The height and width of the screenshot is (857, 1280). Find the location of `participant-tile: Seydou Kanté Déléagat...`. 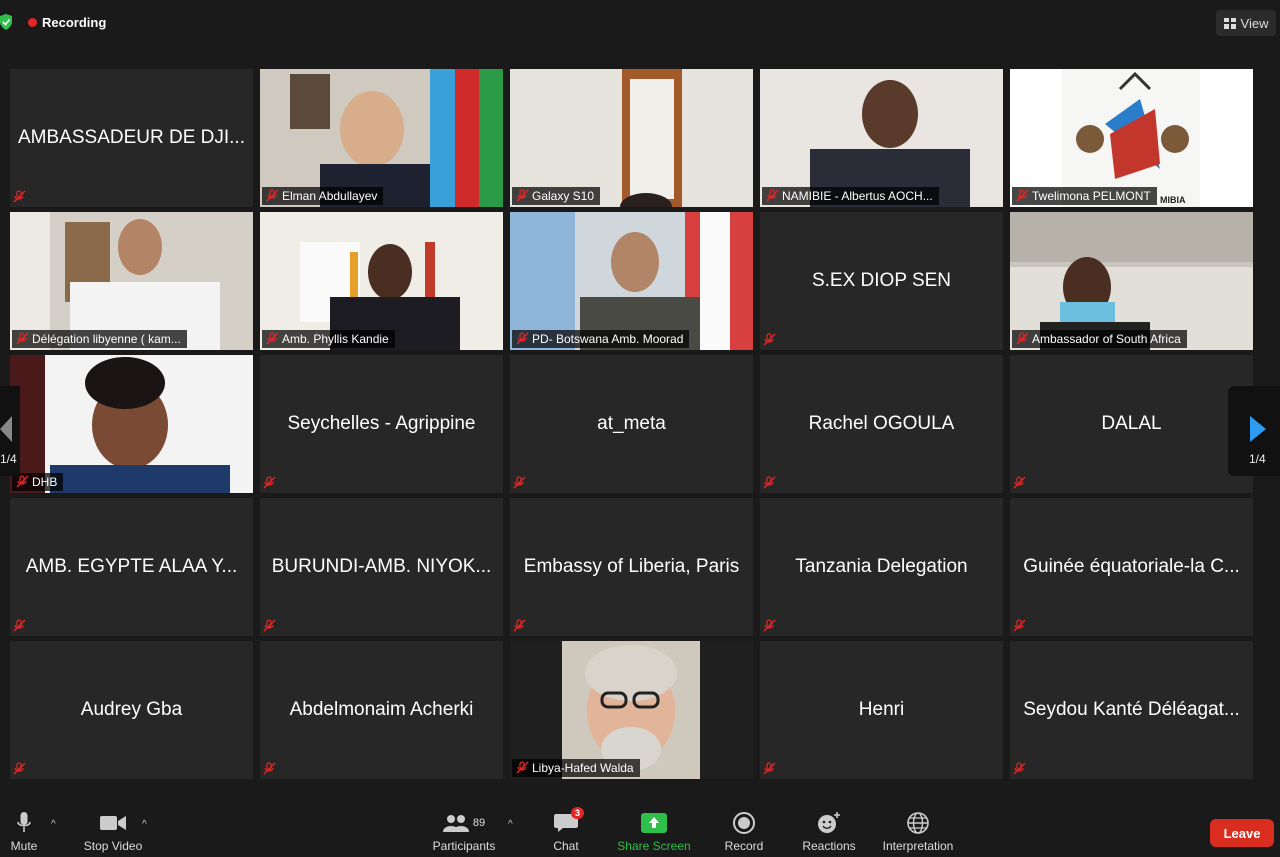

participant-tile: Seydou Kanté Déléagat... is located at coordinates (1131, 710).